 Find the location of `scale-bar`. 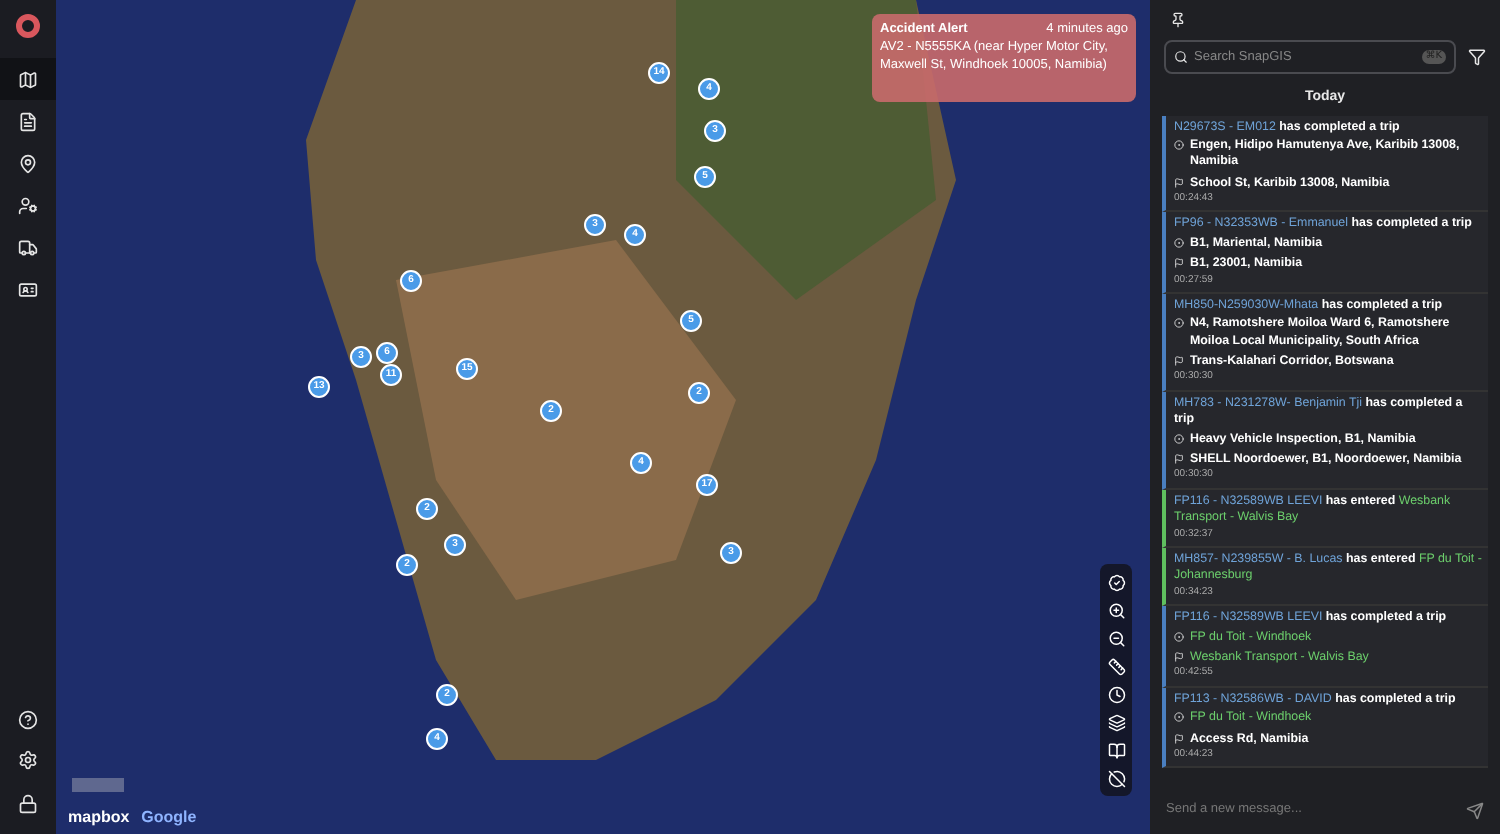

scale-bar is located at coordinates (98, 785).